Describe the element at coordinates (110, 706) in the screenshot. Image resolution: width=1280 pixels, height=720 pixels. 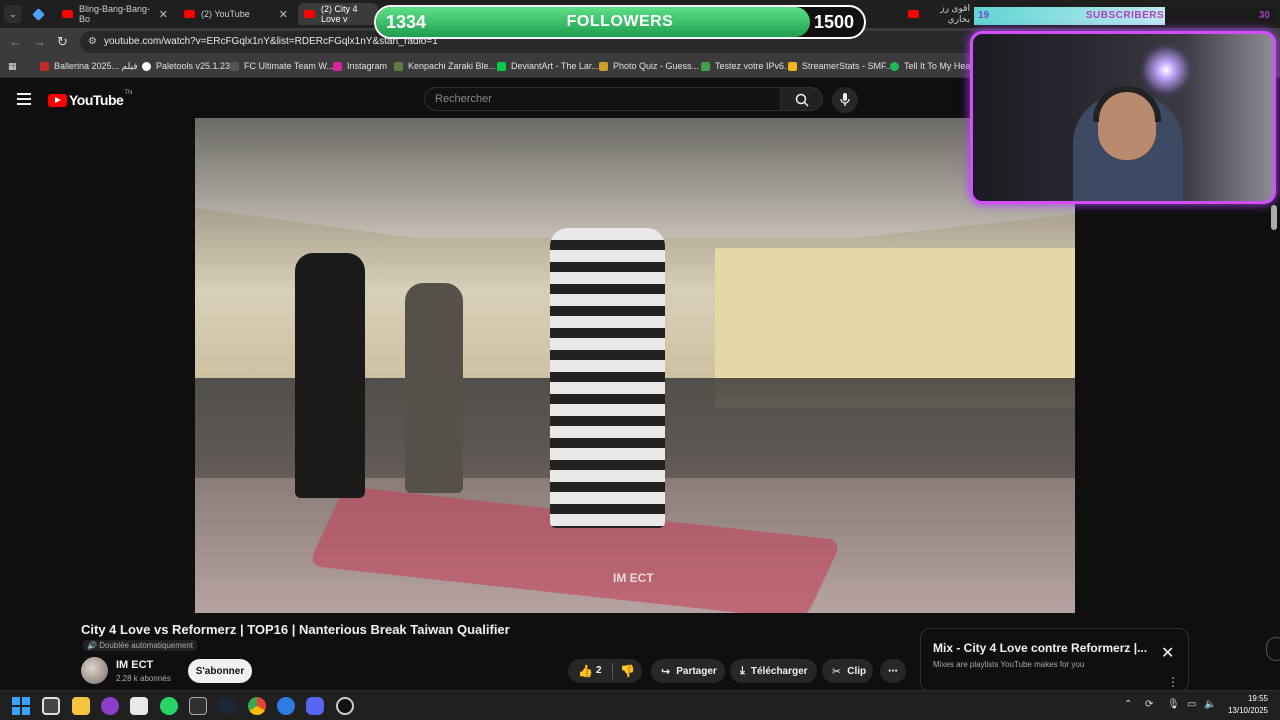
I see `assistant-icon` at that location.